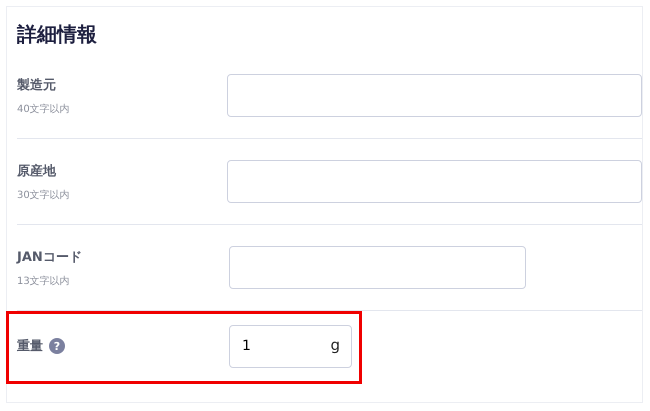 The image size is (650, 411). I want to click on section-title: 詳細情報, so click(57, 34).